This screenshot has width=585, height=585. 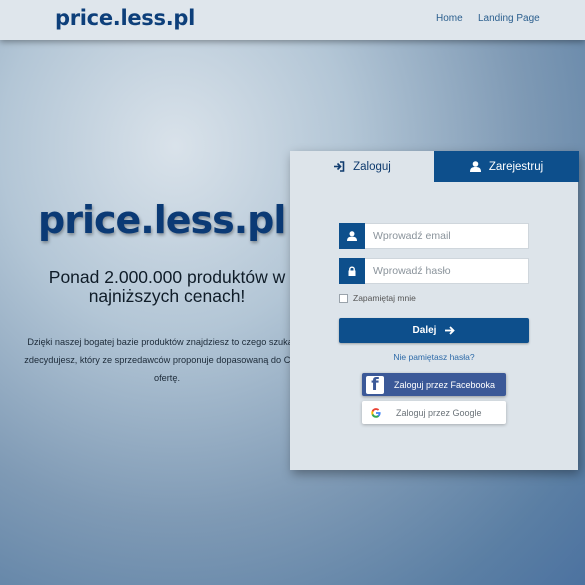 I want to click on tab-login: Zaloguj, so click(x=362, y=166).